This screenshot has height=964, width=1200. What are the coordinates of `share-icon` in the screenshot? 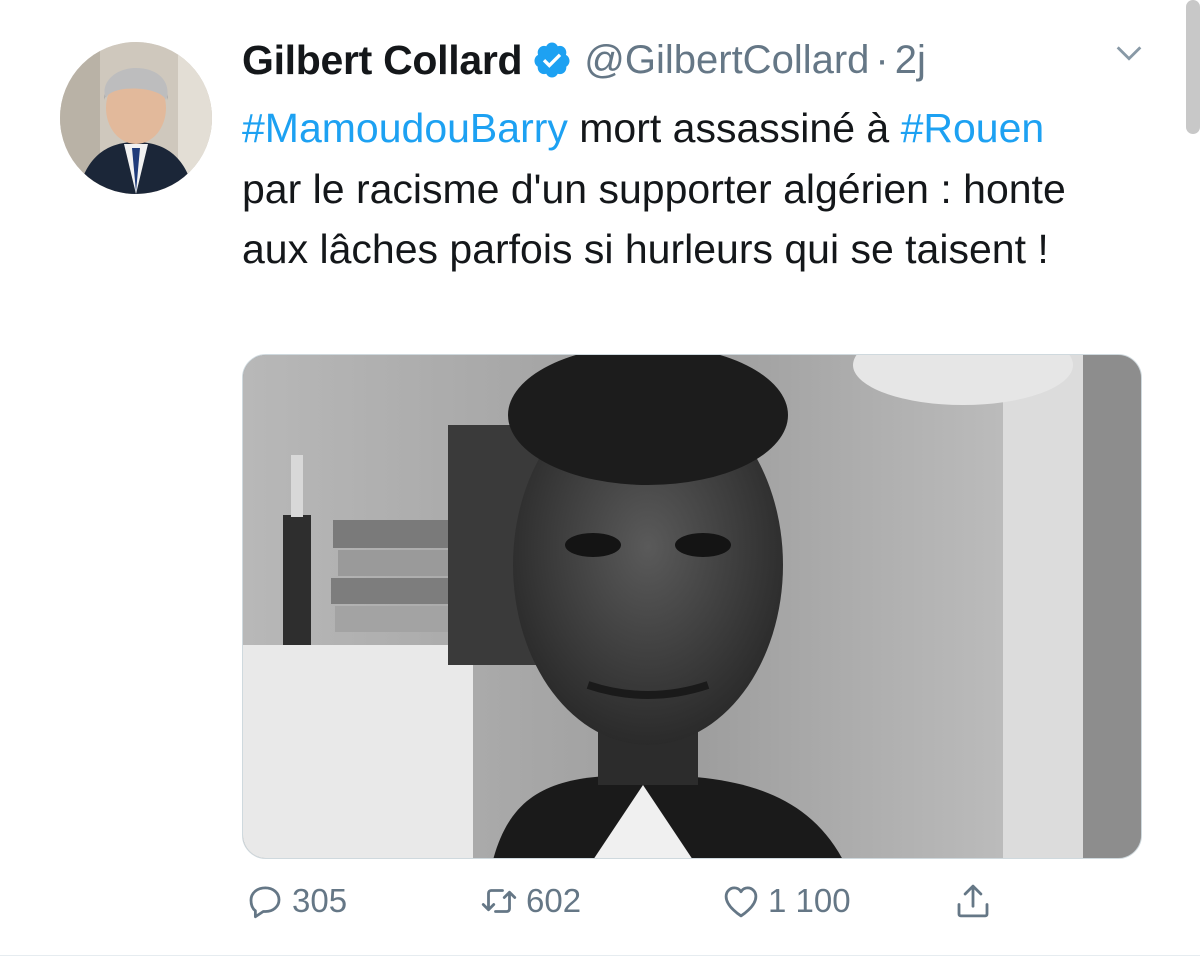 It's located at (973, 901).